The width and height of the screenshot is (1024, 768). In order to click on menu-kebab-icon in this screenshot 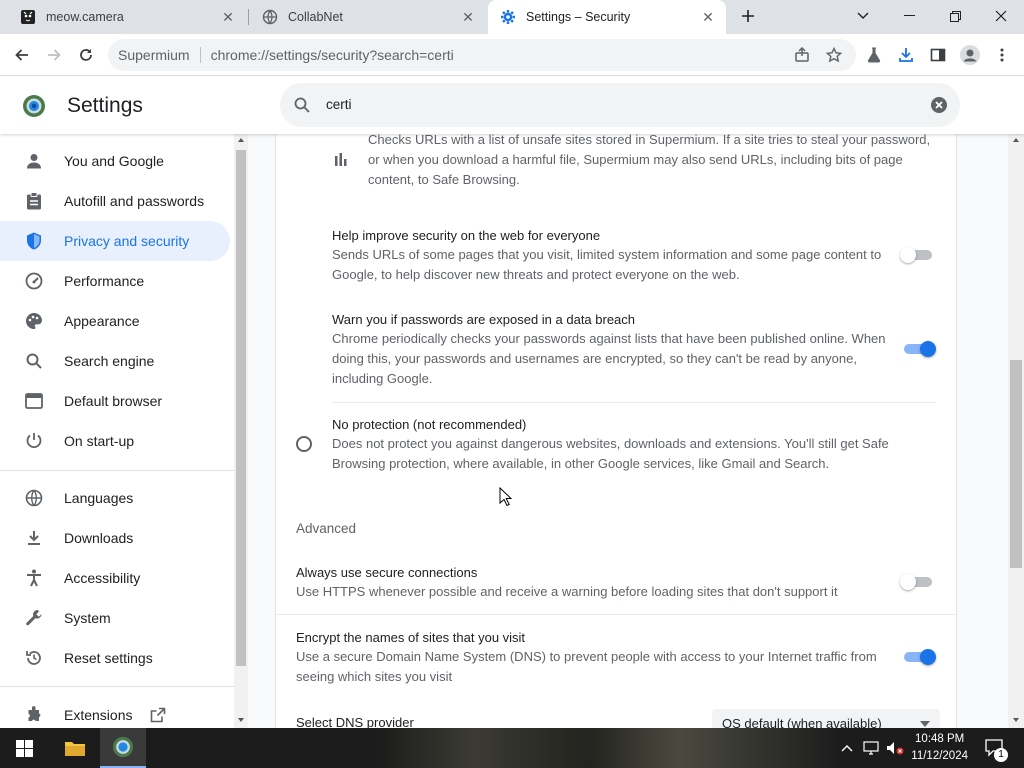, I will do `click(1002, 55)`.